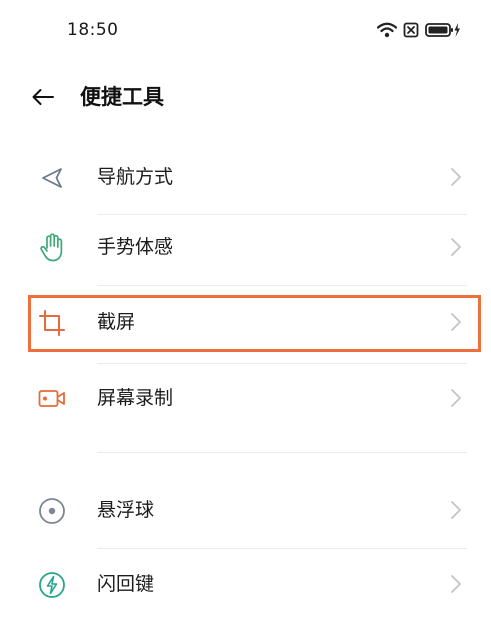 Image resolution: width=491 pixels, height=619 pixels. Describe the element at coordinates (411, 32) in the screenshot. I see `no-sim-icon` at that location.